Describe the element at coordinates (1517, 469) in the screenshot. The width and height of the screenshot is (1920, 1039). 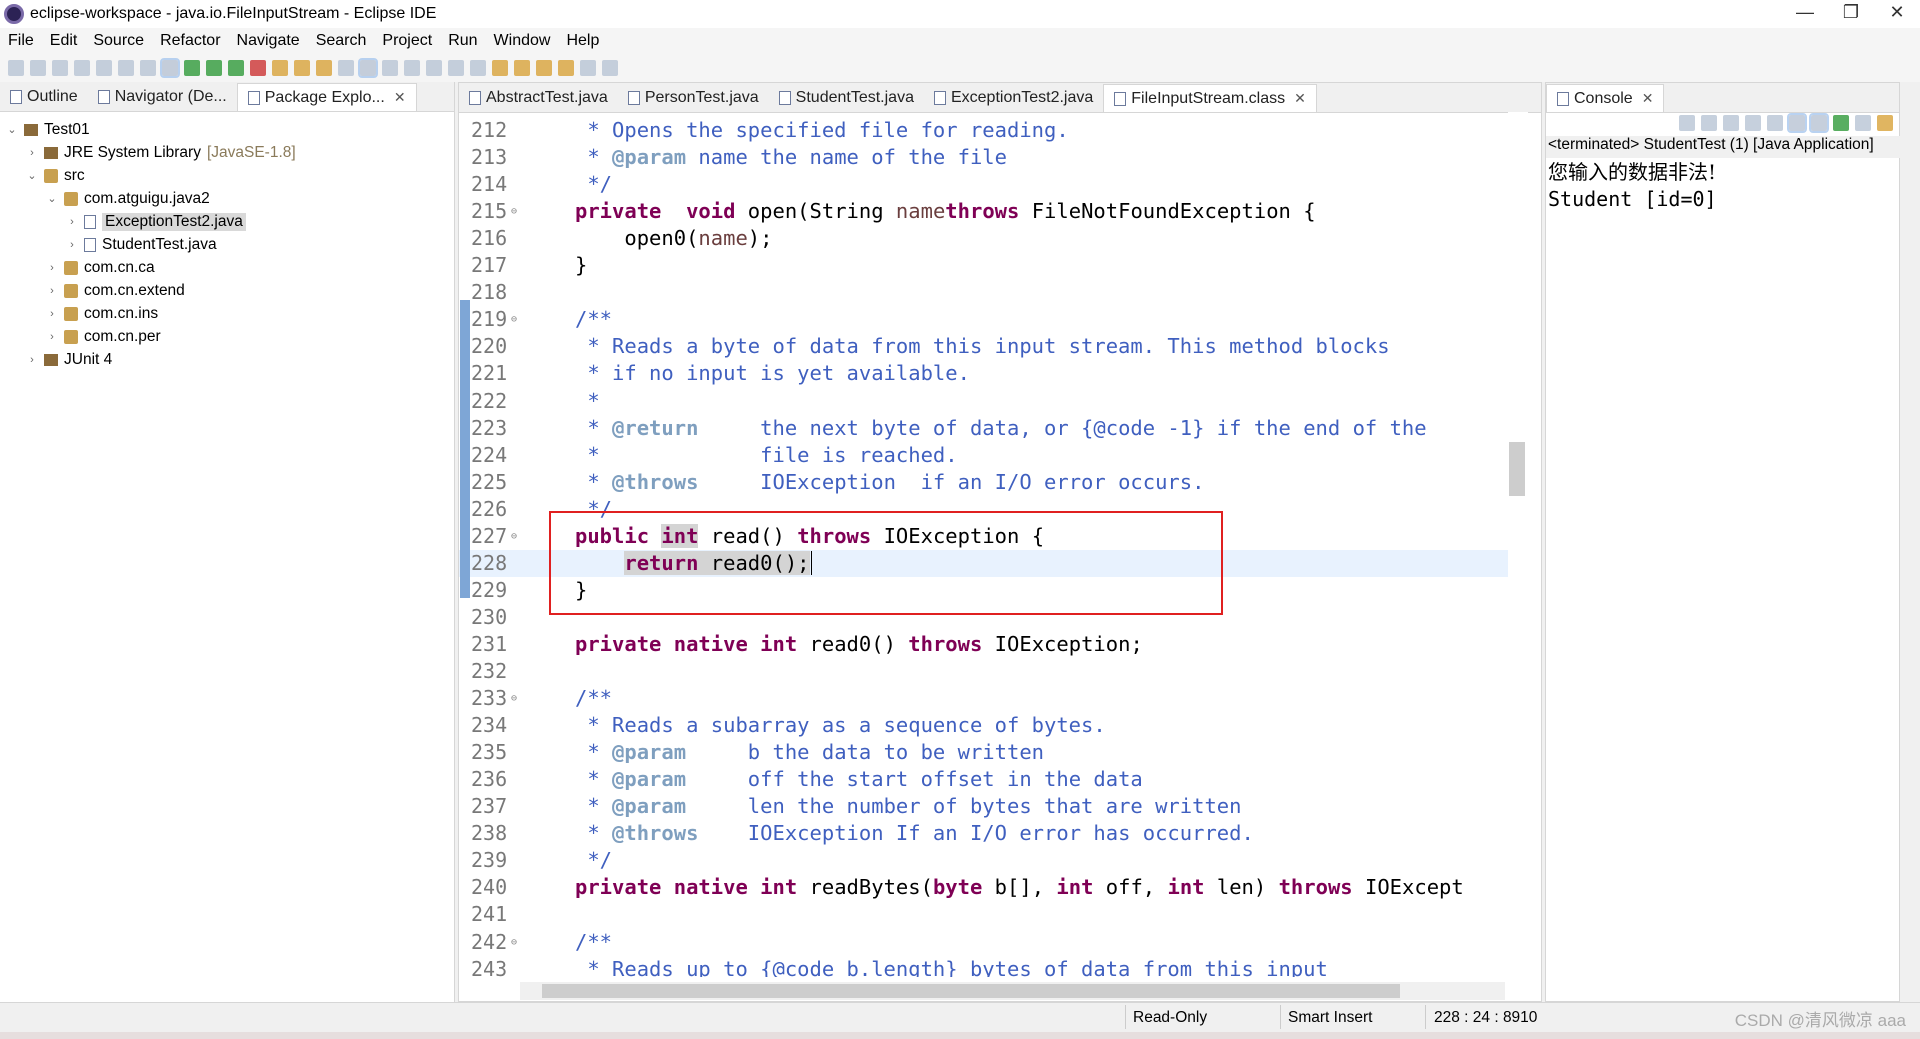
I see `editor-vertical-scroll-thumb` at that location.